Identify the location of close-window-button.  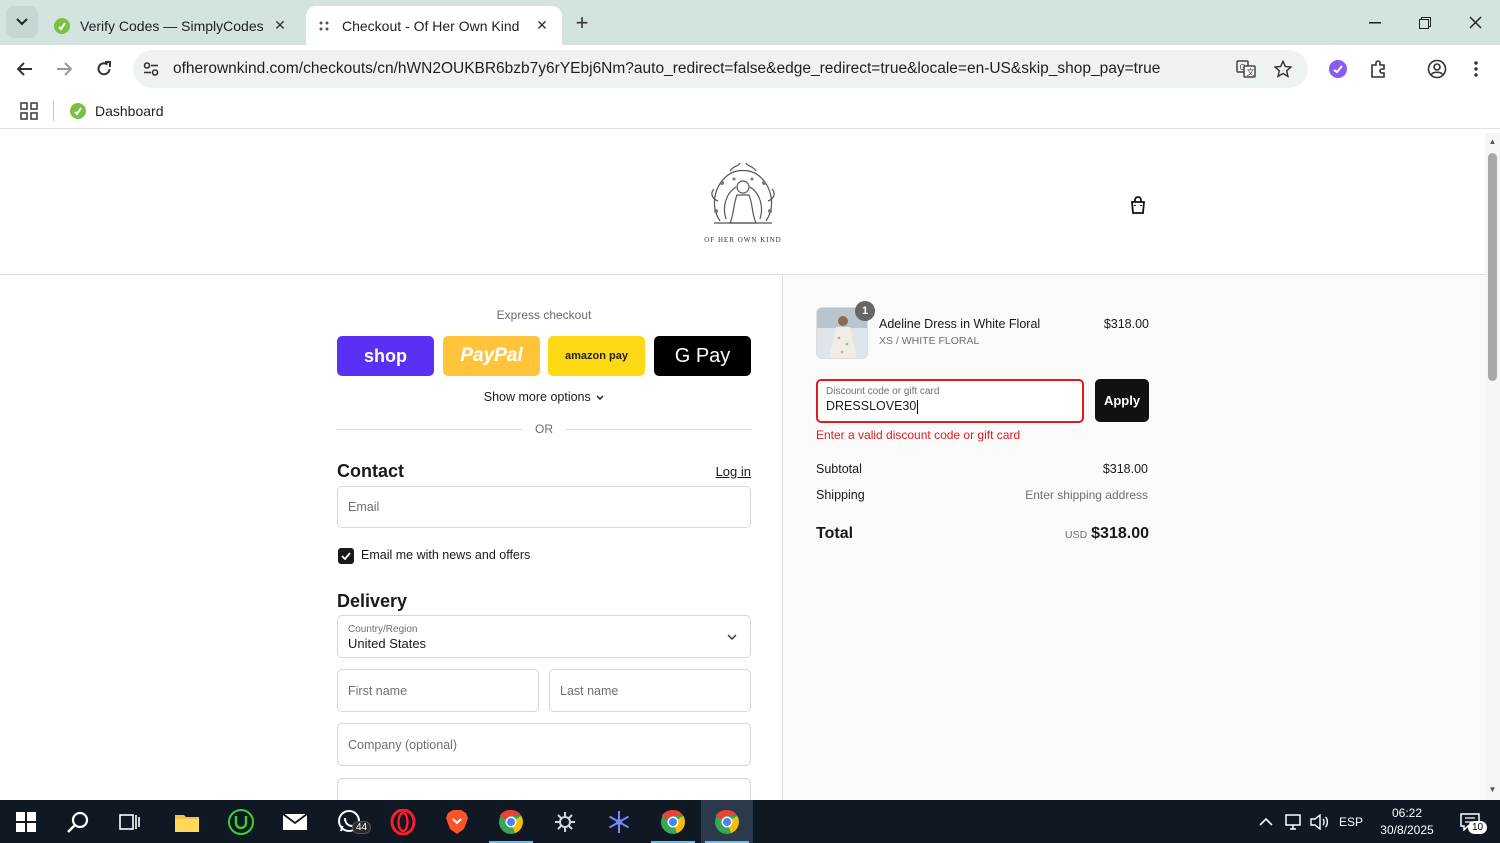
(1475, 22).